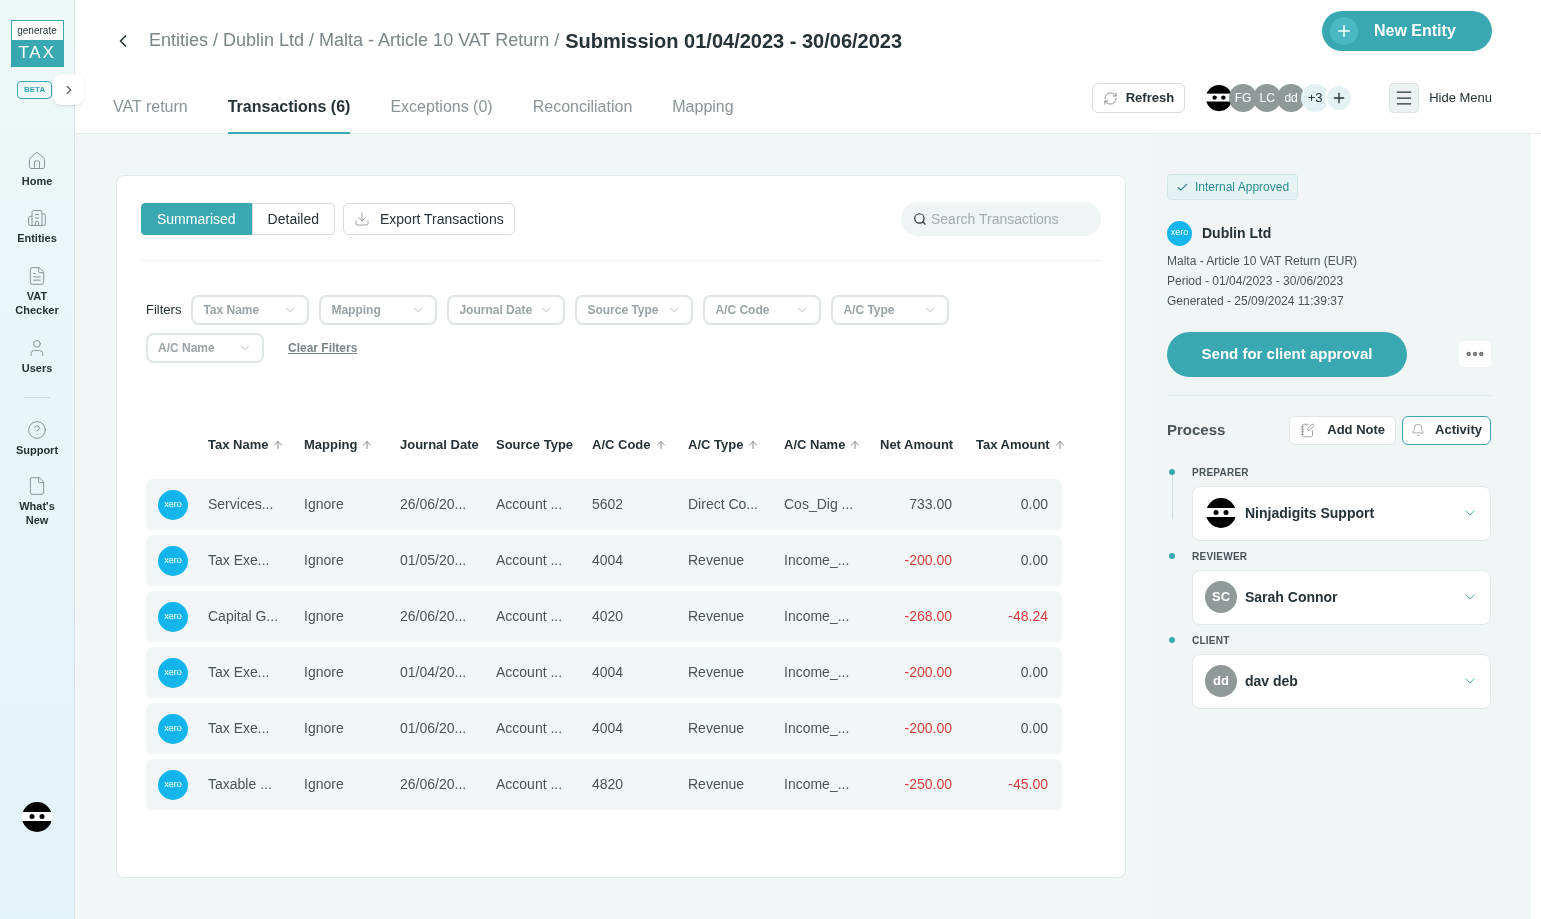 The image size is (1541, 919). I want to click on table-row: xero Capital G... Ignore 26/06/20... Account ... 4020 Revenue Income_... -268.00 -48.24, so click(604, 616).